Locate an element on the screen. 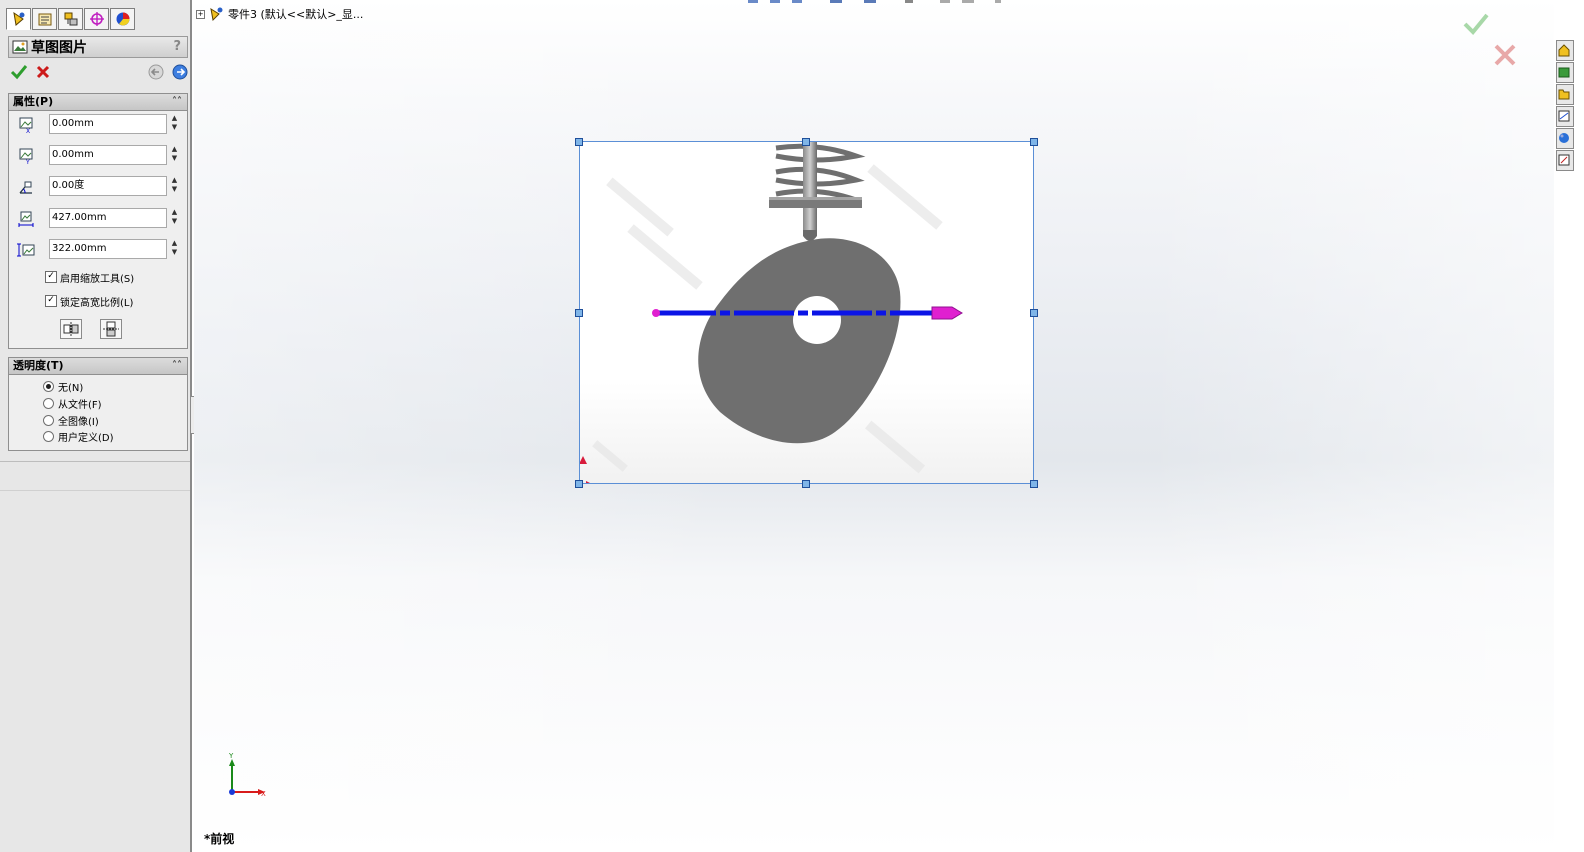  task-pane-appearances-tab is located at coordinates (1565, 138).